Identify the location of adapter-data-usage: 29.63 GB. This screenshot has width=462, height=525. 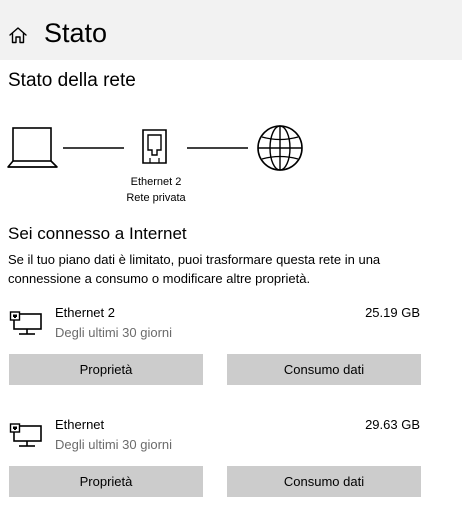
(392, 424).